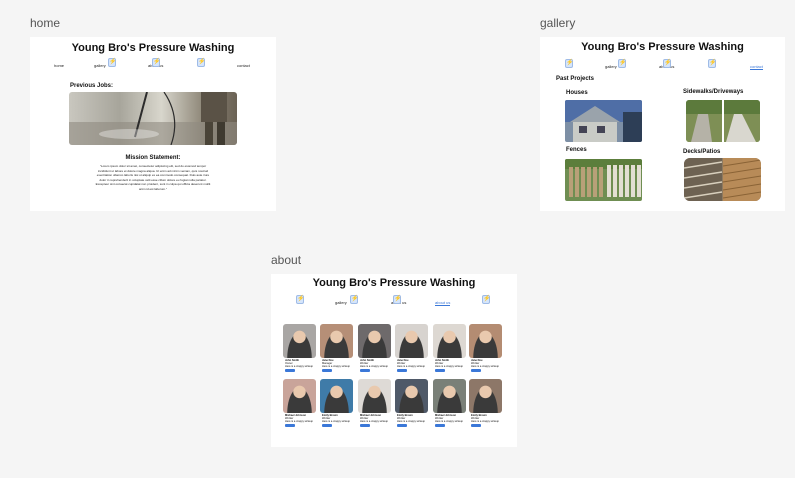  Describe the element at coordinates (92, 86) in the screenshot. I see `previous-jobs-heading: Previous Jobs:` at that location.